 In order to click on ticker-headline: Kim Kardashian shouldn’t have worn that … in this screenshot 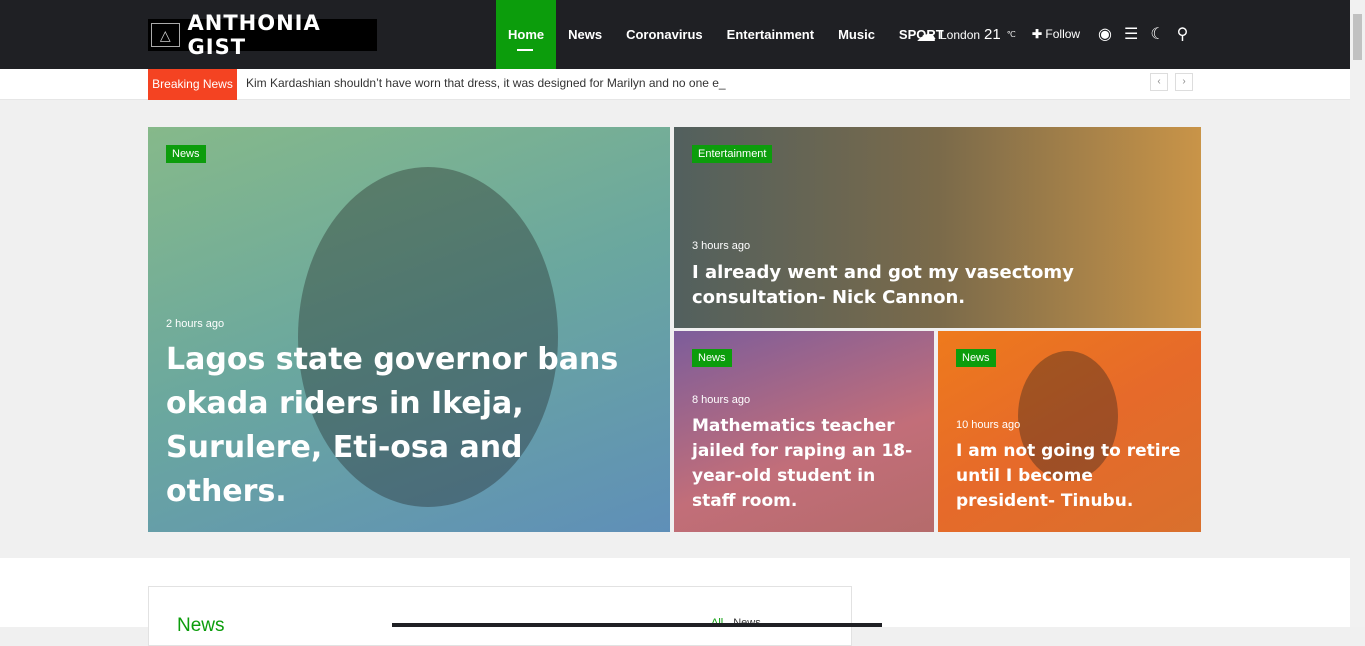, I will do `click(486, 83)`.